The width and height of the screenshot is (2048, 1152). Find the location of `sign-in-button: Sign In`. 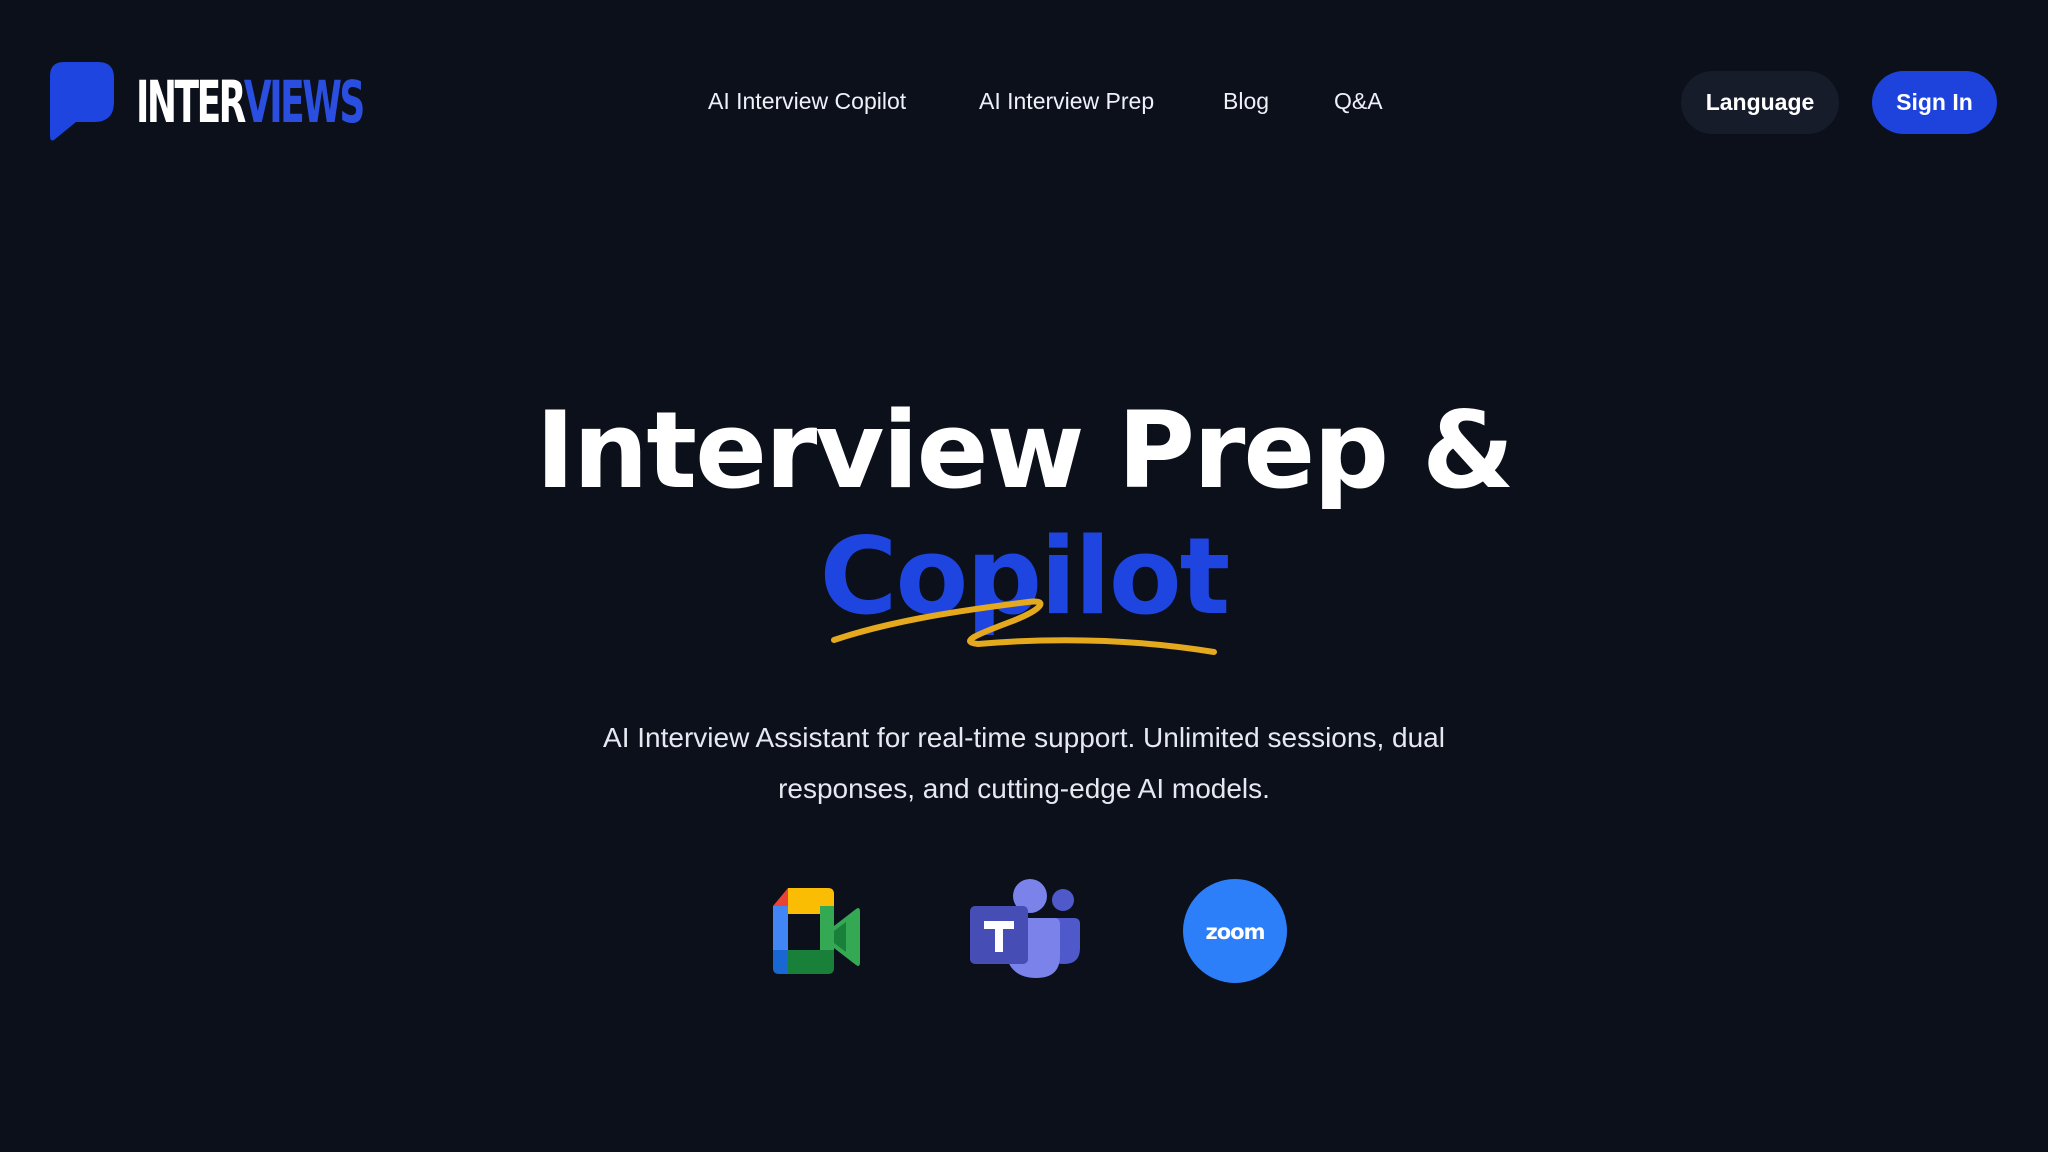

sign-in-button: Sign In is located at coordinates (1934, 102).